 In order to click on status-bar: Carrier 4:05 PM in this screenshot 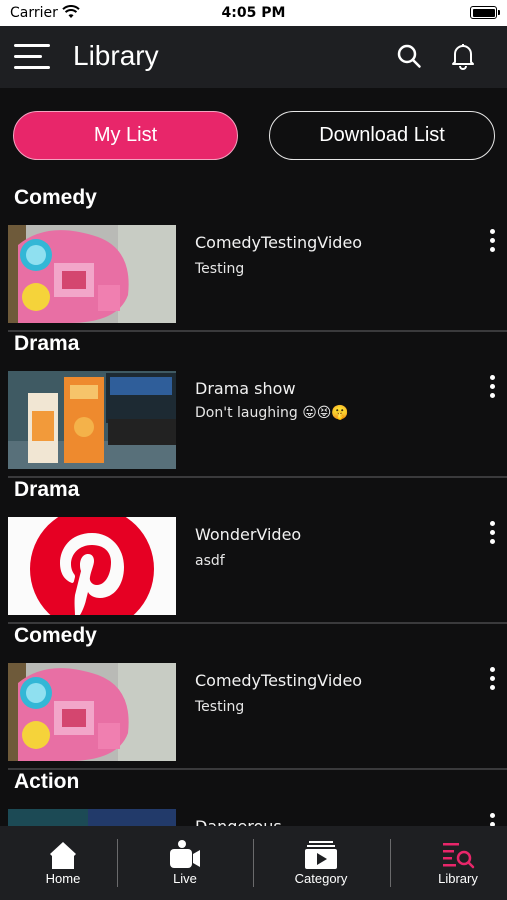, I will do `click(253, 13)`.